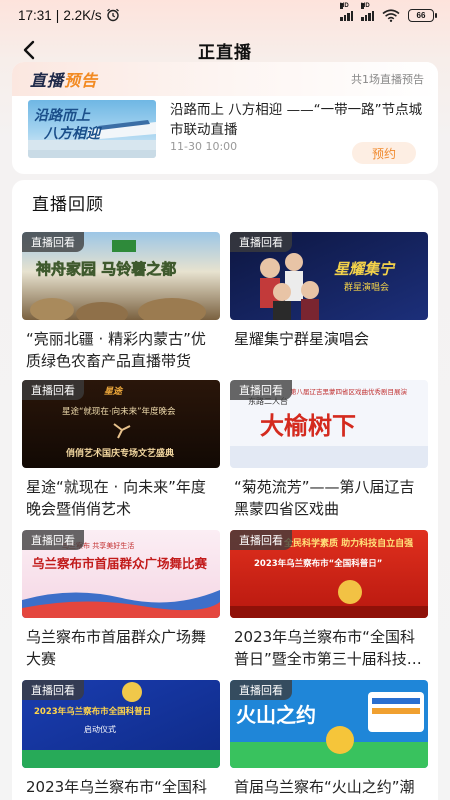 The image size is (450, 800). I want to click on preview-header: 直播预告 共1场直播预告, so click(225, 79).